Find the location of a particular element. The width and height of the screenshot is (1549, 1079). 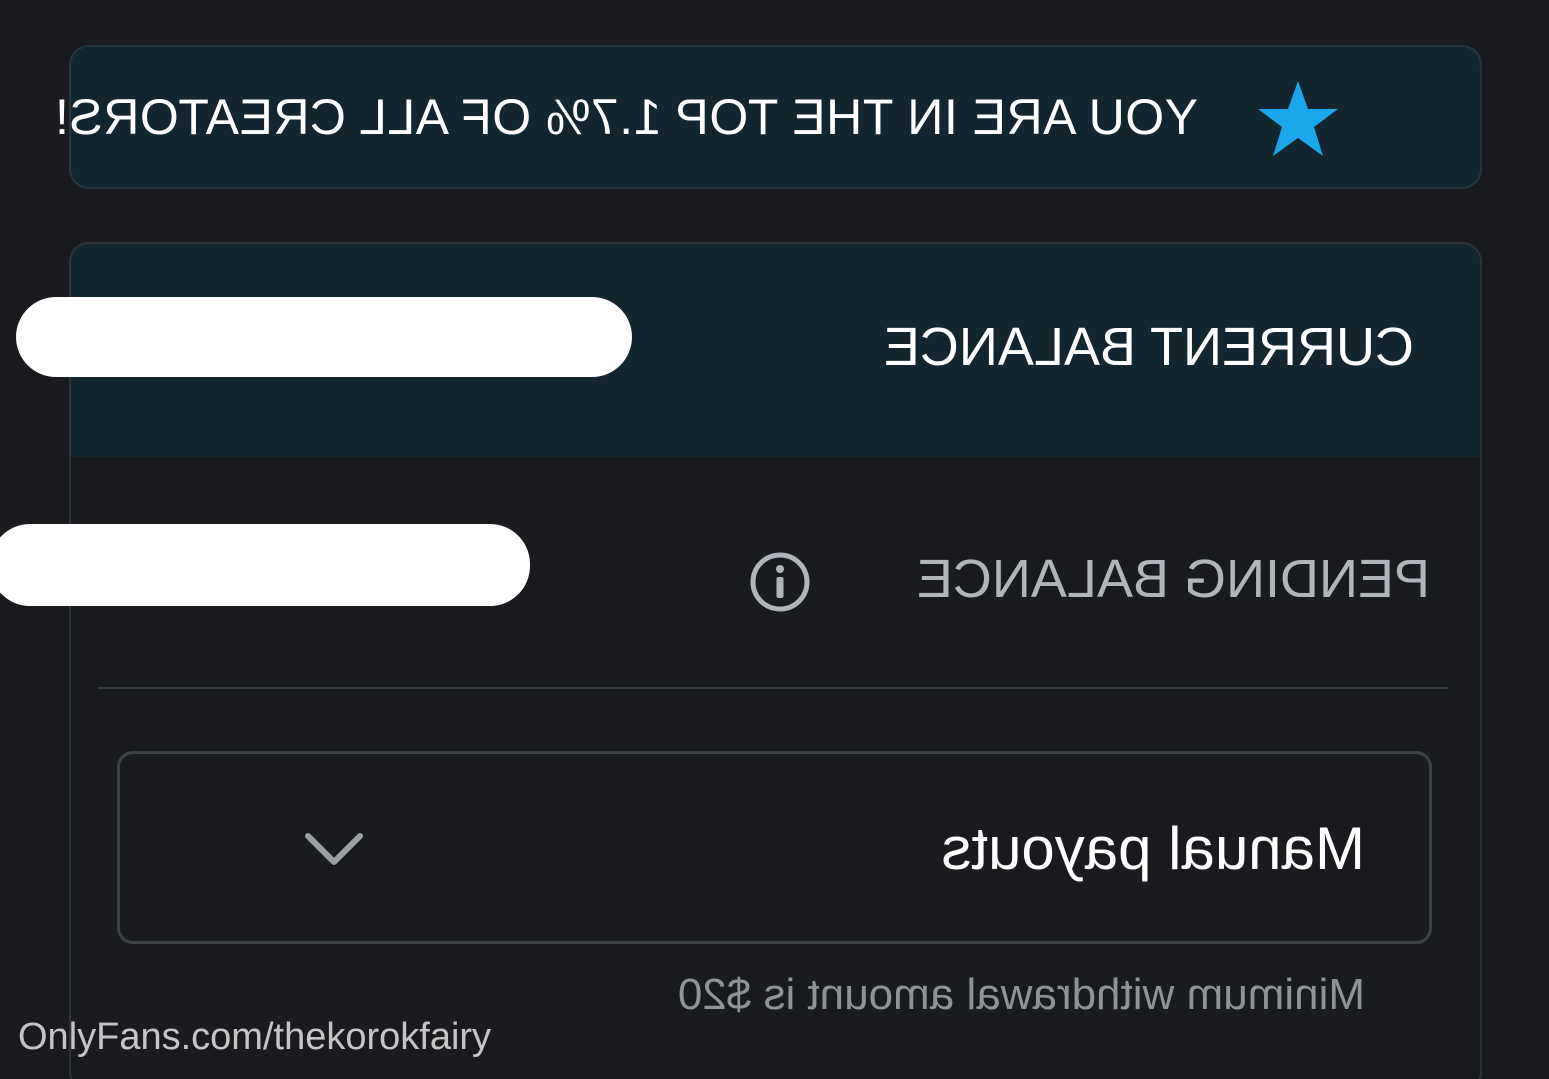

banner-text: YOU ARE IN THE TOP 1.7% OF ALL CREATORS! is located at coordinates (626, 117).